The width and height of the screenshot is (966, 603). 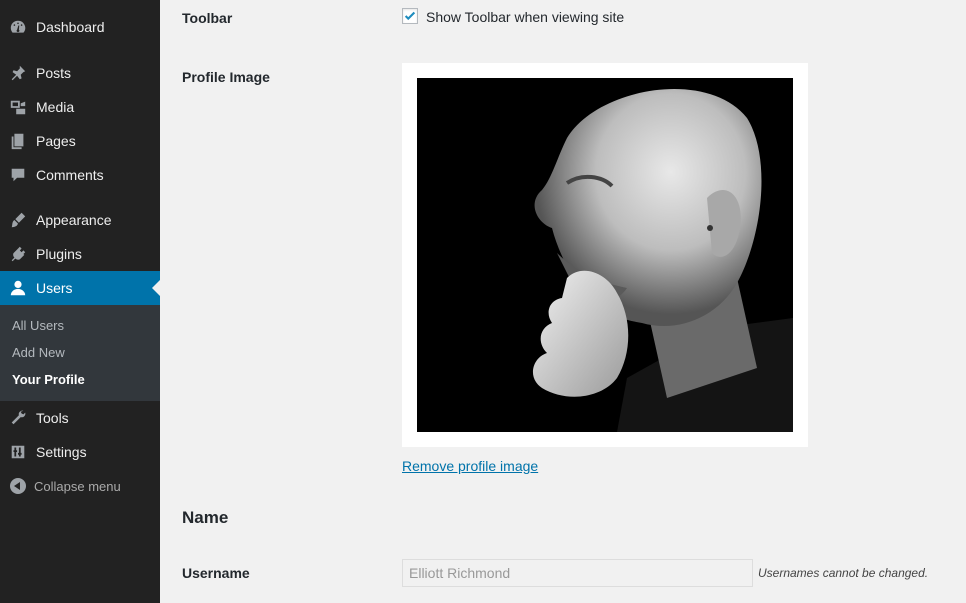 I want to click on sidebar-item-label: Comments, so click(x=70, y=175).